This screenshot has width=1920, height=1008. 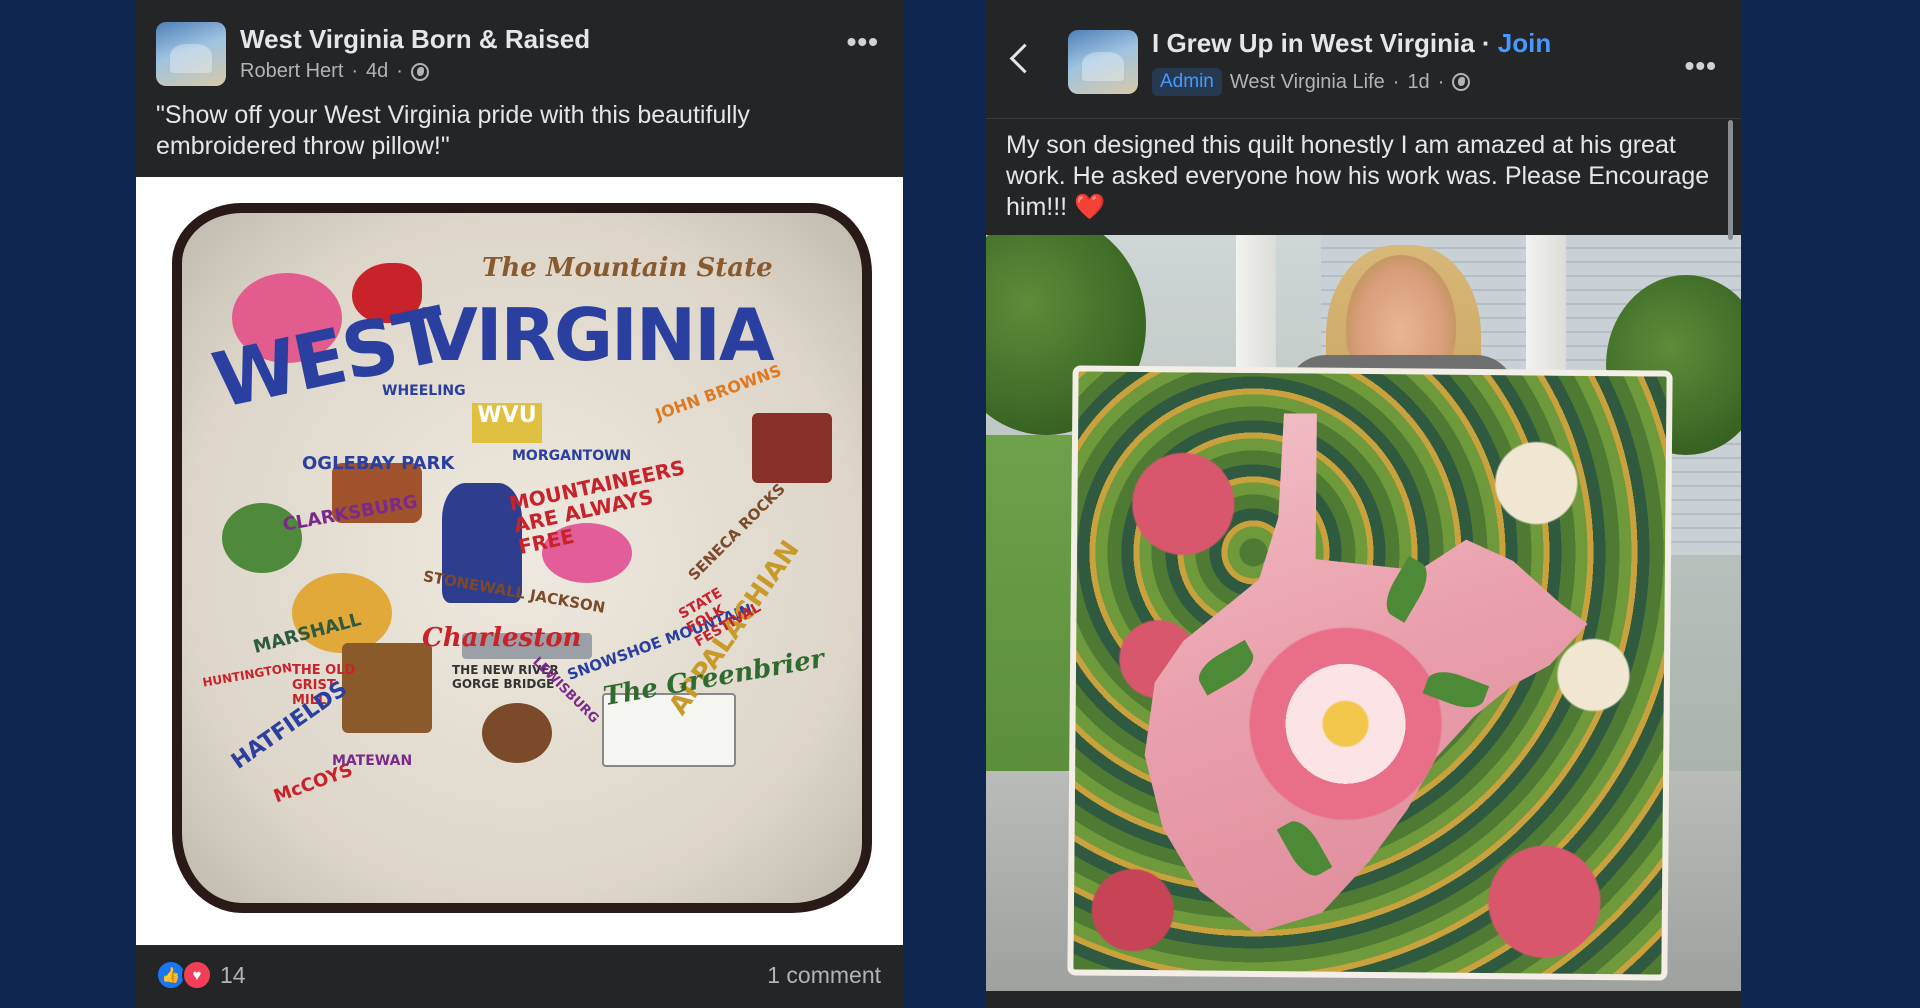 I want to click on back-arrow-icon, so click(x=1024, y=58).